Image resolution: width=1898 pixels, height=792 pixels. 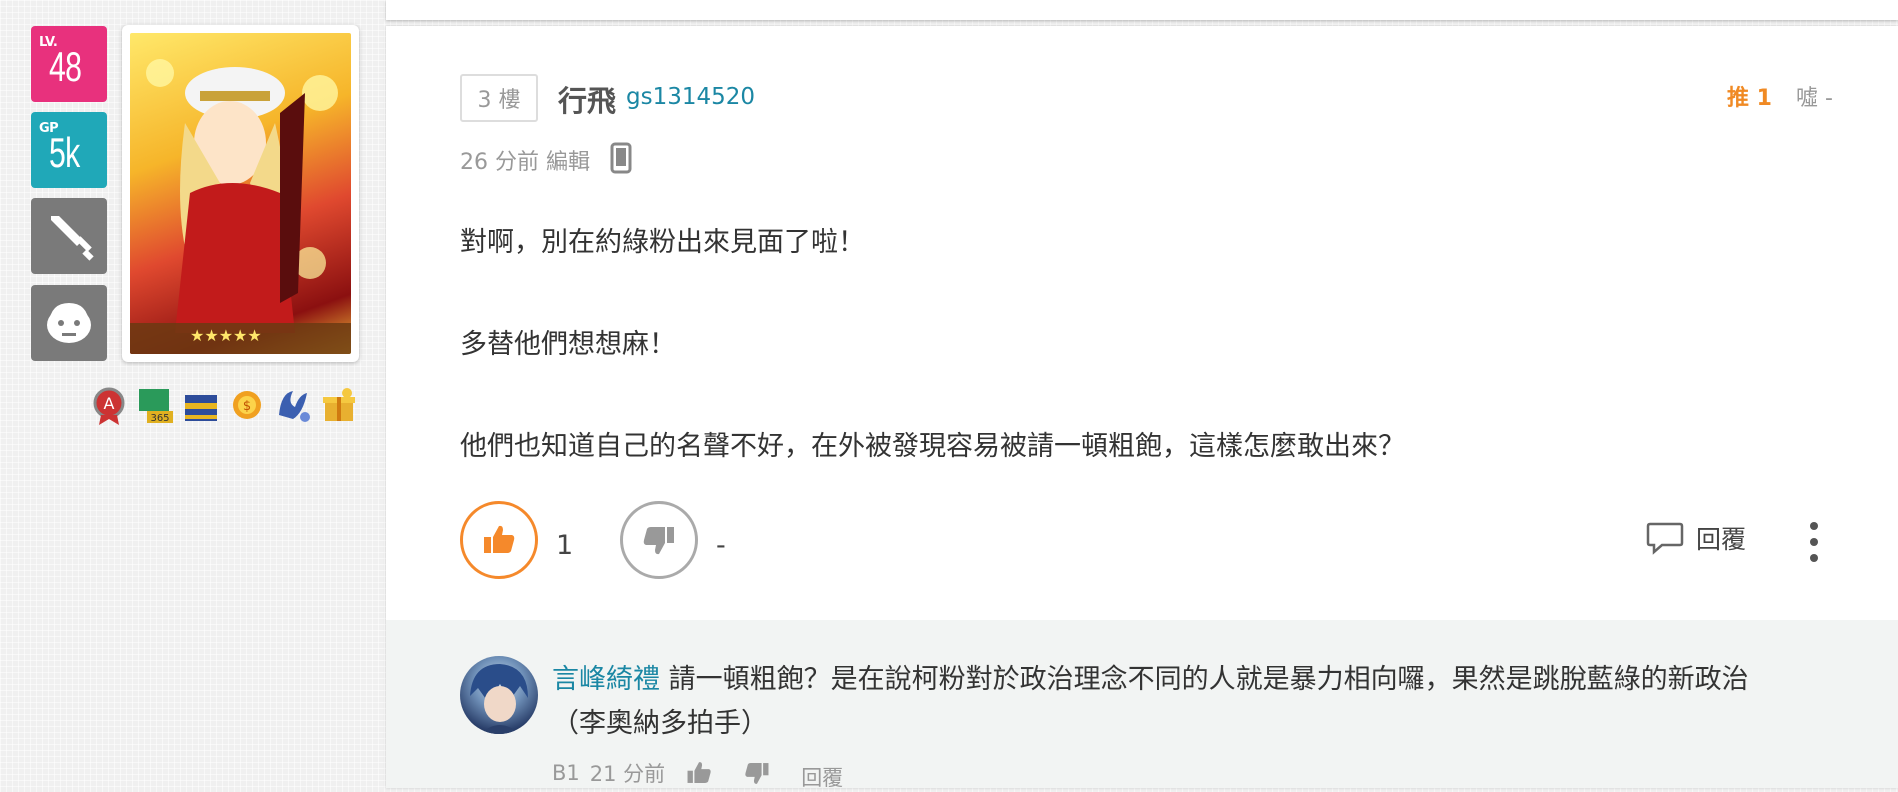 What do you see at coordinates (224, 405) in the screenshot?
I see `medal-row: A 365 $` at bounding box center [224, 405].